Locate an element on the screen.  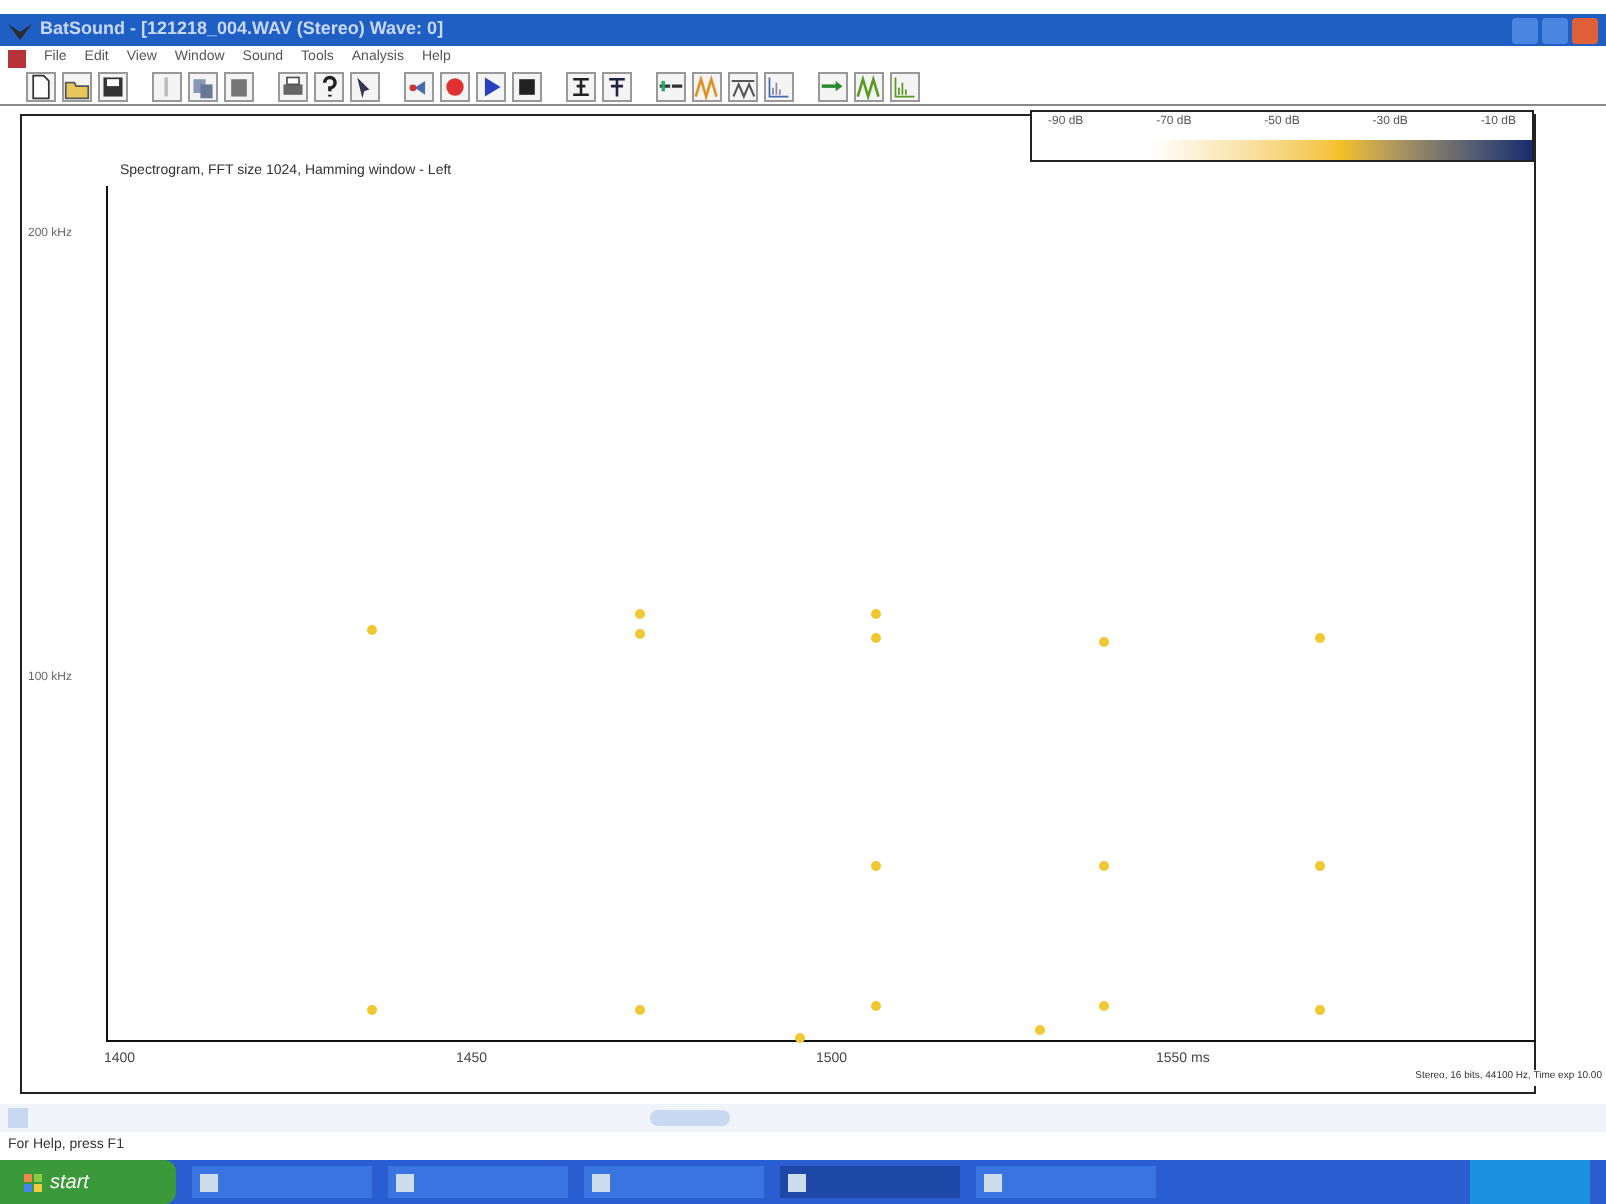
start-button: start is located at coordinates (88, 1182).